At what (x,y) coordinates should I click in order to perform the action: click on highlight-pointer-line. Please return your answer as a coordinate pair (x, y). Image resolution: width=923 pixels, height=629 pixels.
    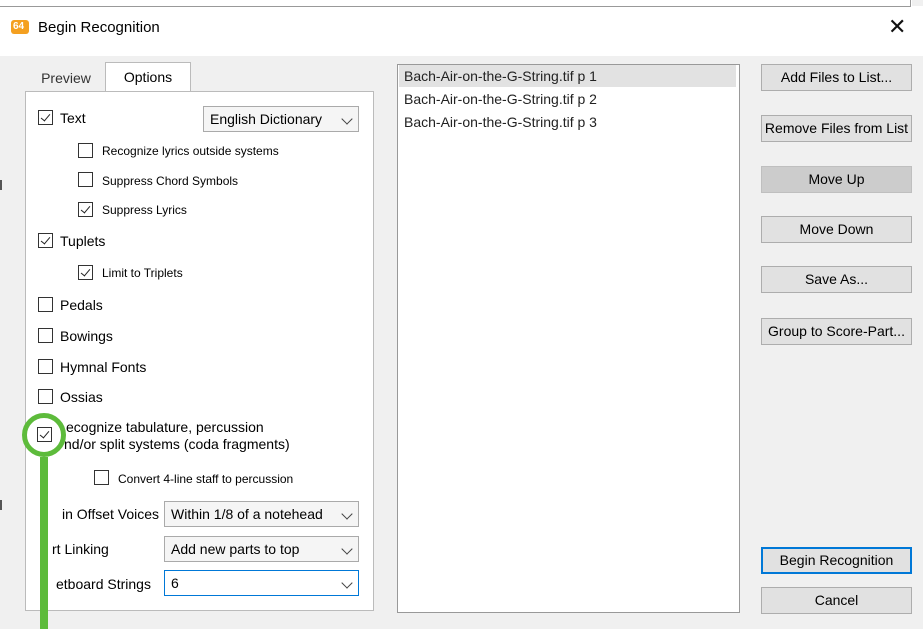
    Looking at the image, I should click on (44, 543).